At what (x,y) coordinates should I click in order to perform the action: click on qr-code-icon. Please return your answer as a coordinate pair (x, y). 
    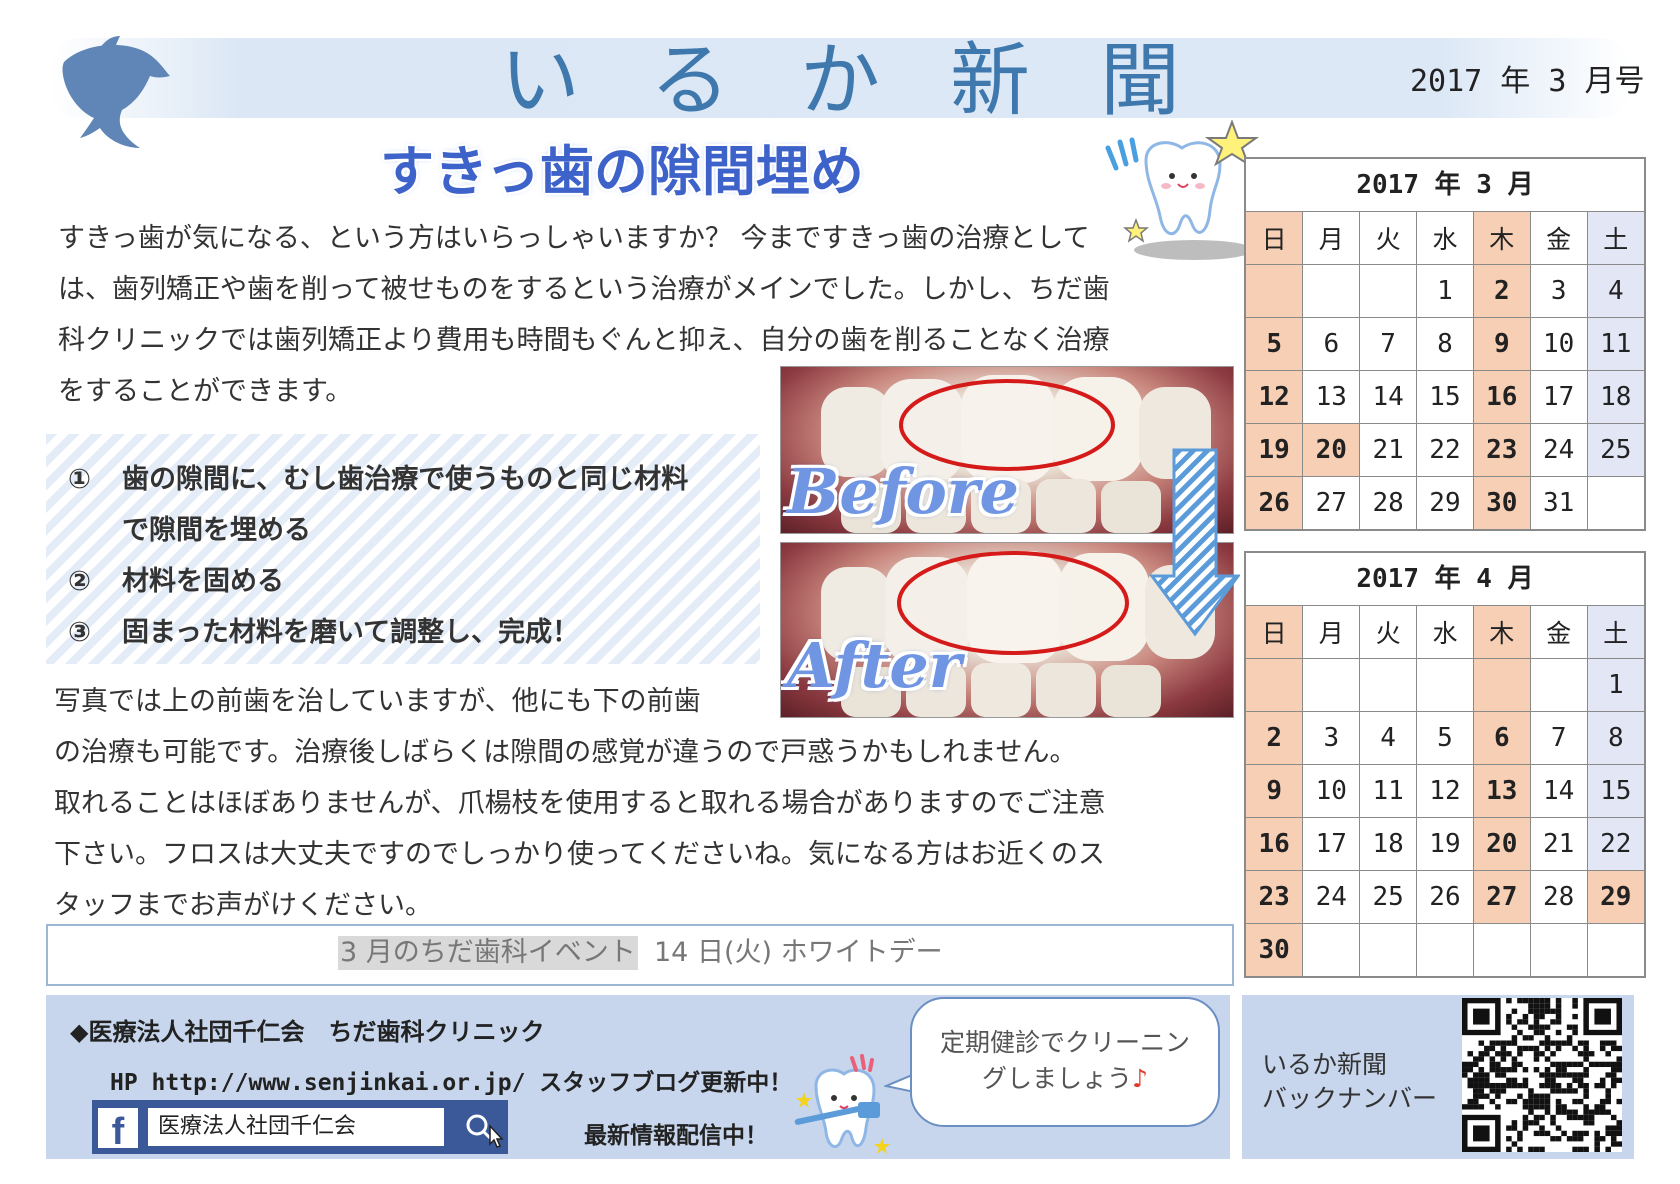
    Looking at the image, I should click on (1542, 1075).